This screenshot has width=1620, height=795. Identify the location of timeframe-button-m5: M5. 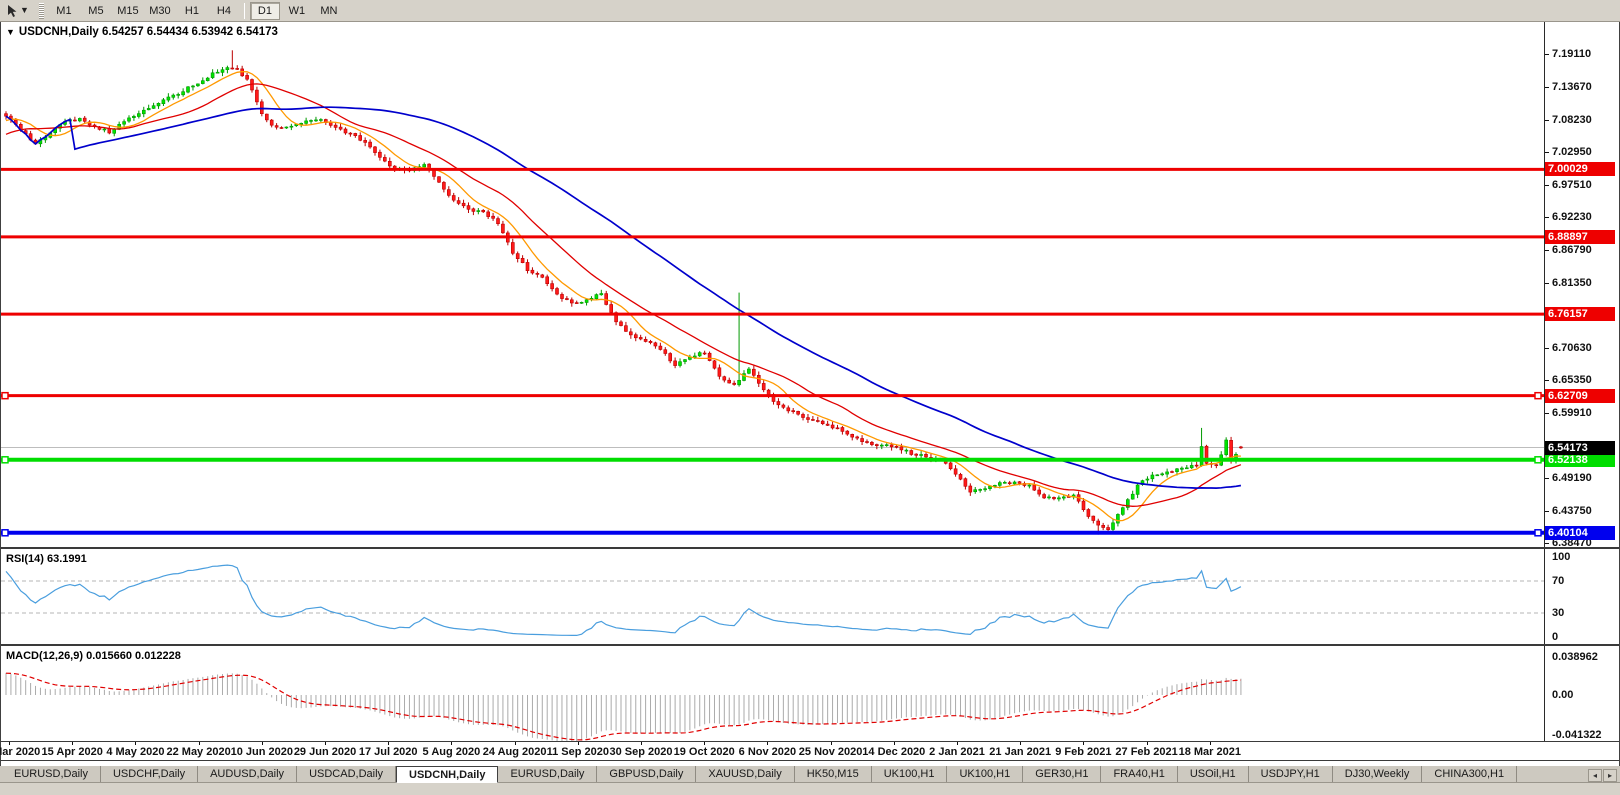
(96, 11).